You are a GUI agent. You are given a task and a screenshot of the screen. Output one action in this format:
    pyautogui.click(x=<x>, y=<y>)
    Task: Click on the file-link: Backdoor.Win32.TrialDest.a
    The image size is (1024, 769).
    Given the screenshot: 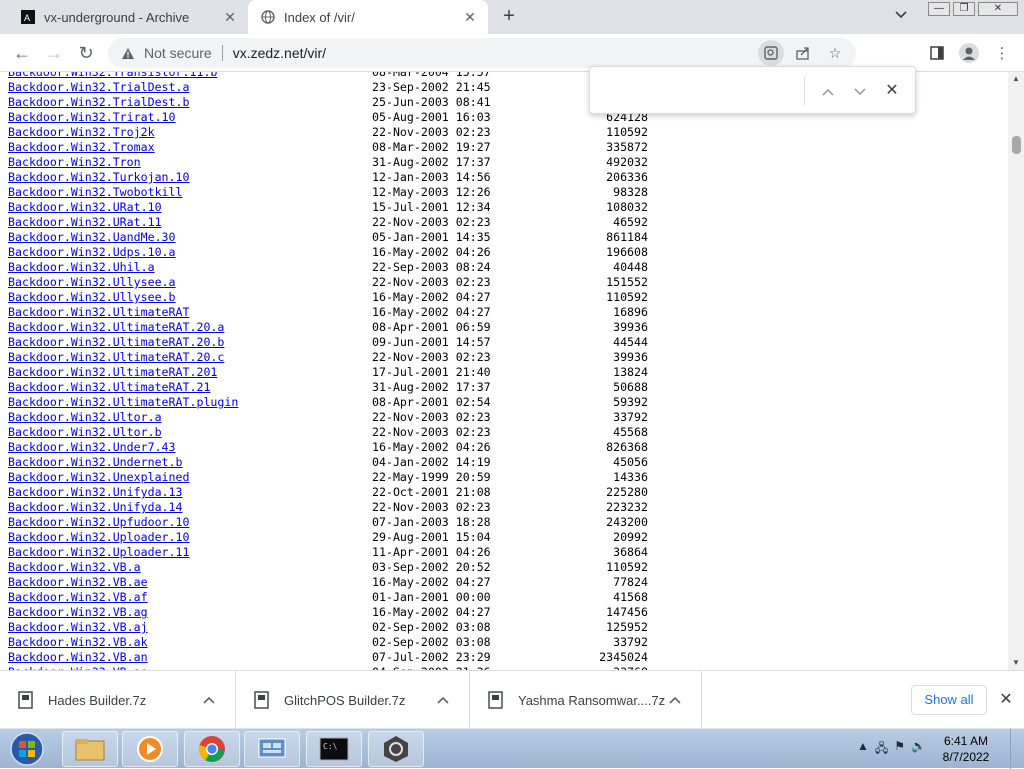 What is the action you would take?
    pyautogui.click(x=98, y=87)
    